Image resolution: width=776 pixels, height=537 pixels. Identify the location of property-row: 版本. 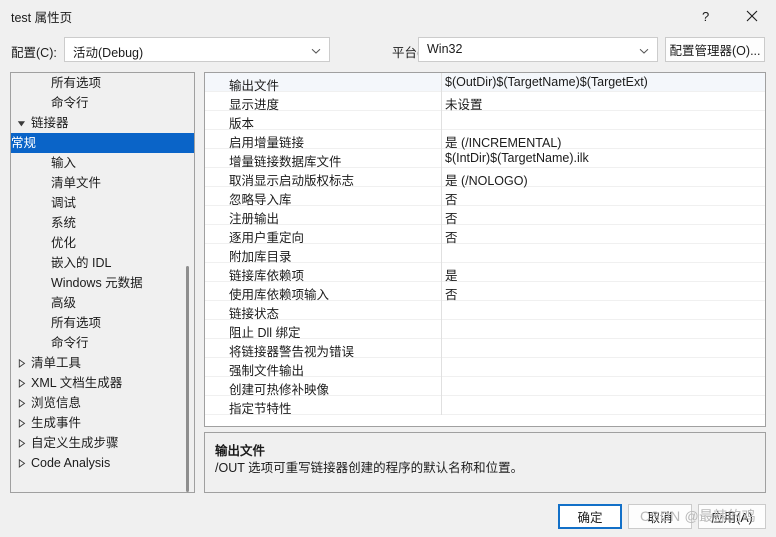
(485, 121).